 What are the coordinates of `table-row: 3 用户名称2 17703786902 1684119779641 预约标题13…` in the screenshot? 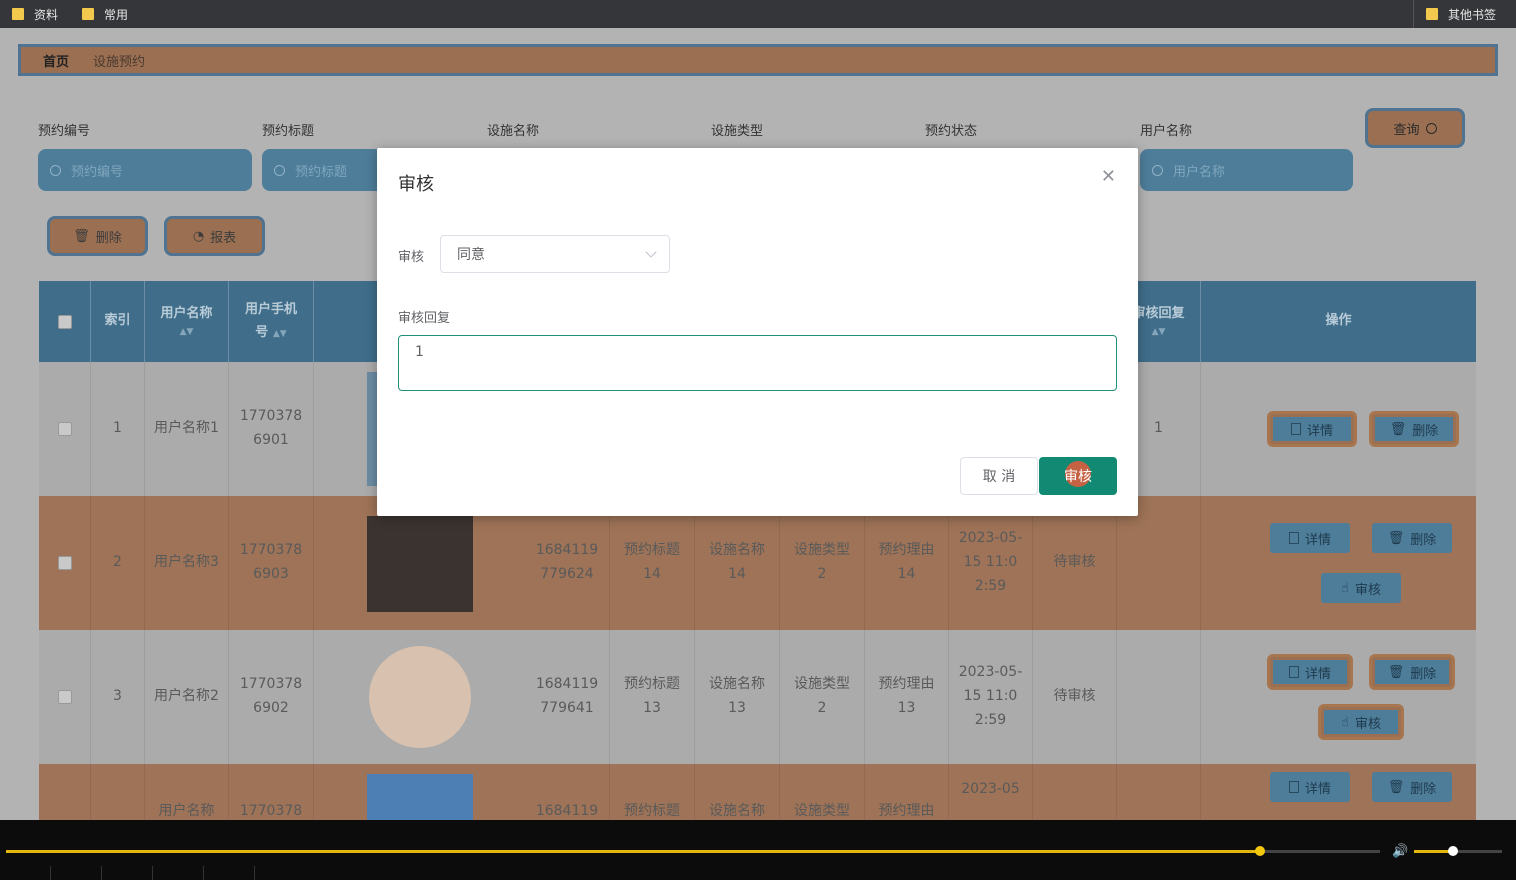 It's located at (757, 697).